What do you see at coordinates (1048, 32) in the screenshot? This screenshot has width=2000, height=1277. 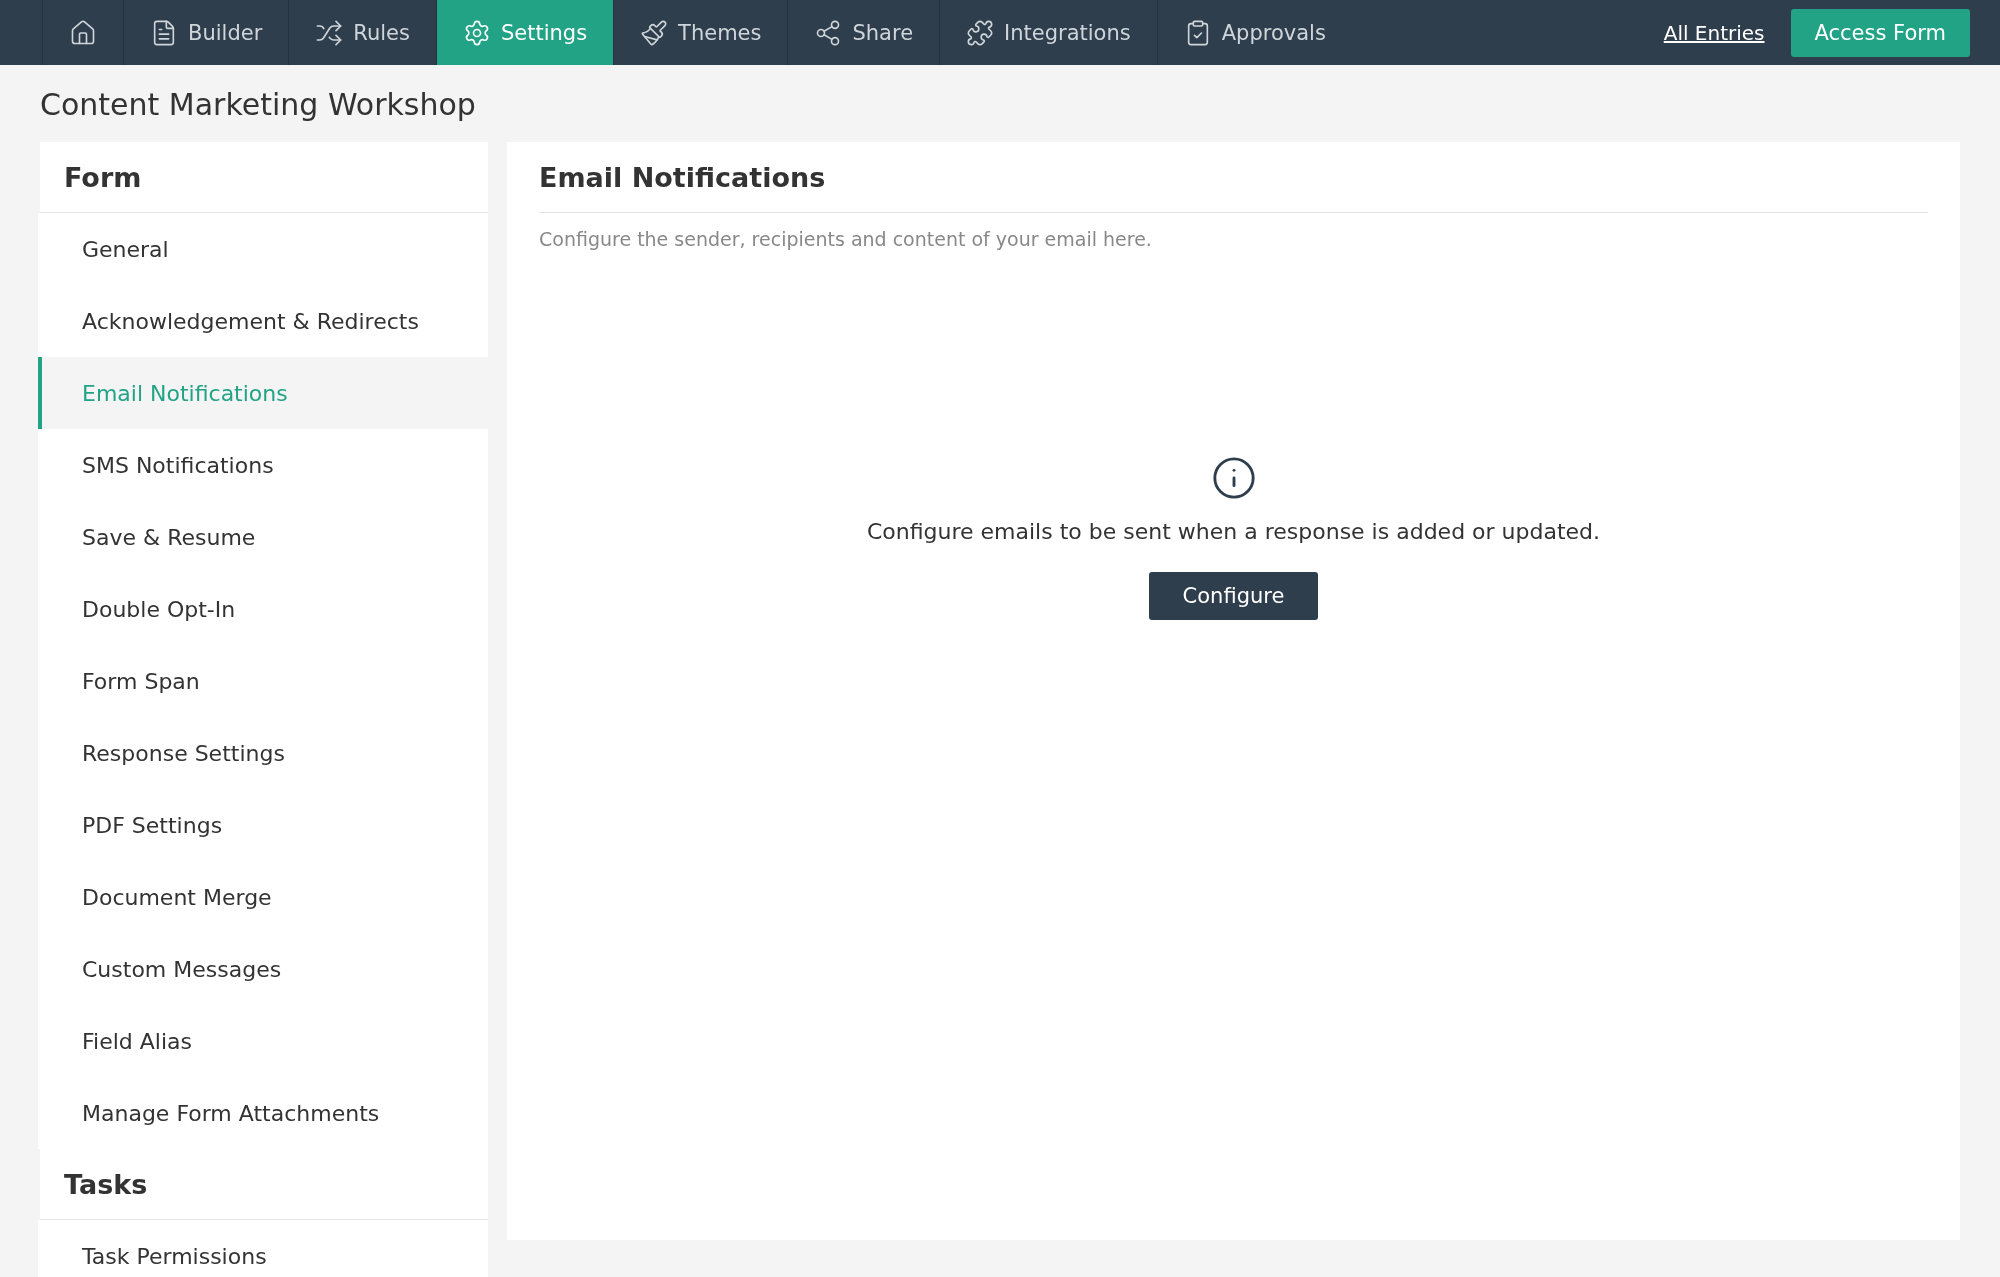 I see `nav-tab: Integrations` at bounding box center [1048, 32].